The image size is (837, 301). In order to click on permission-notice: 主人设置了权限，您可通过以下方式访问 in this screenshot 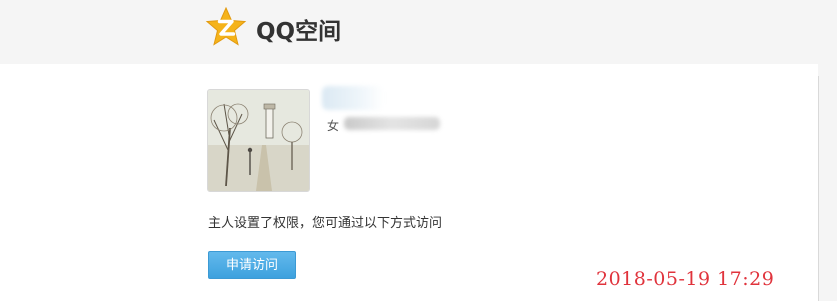, I will do `click(325, 223)`.